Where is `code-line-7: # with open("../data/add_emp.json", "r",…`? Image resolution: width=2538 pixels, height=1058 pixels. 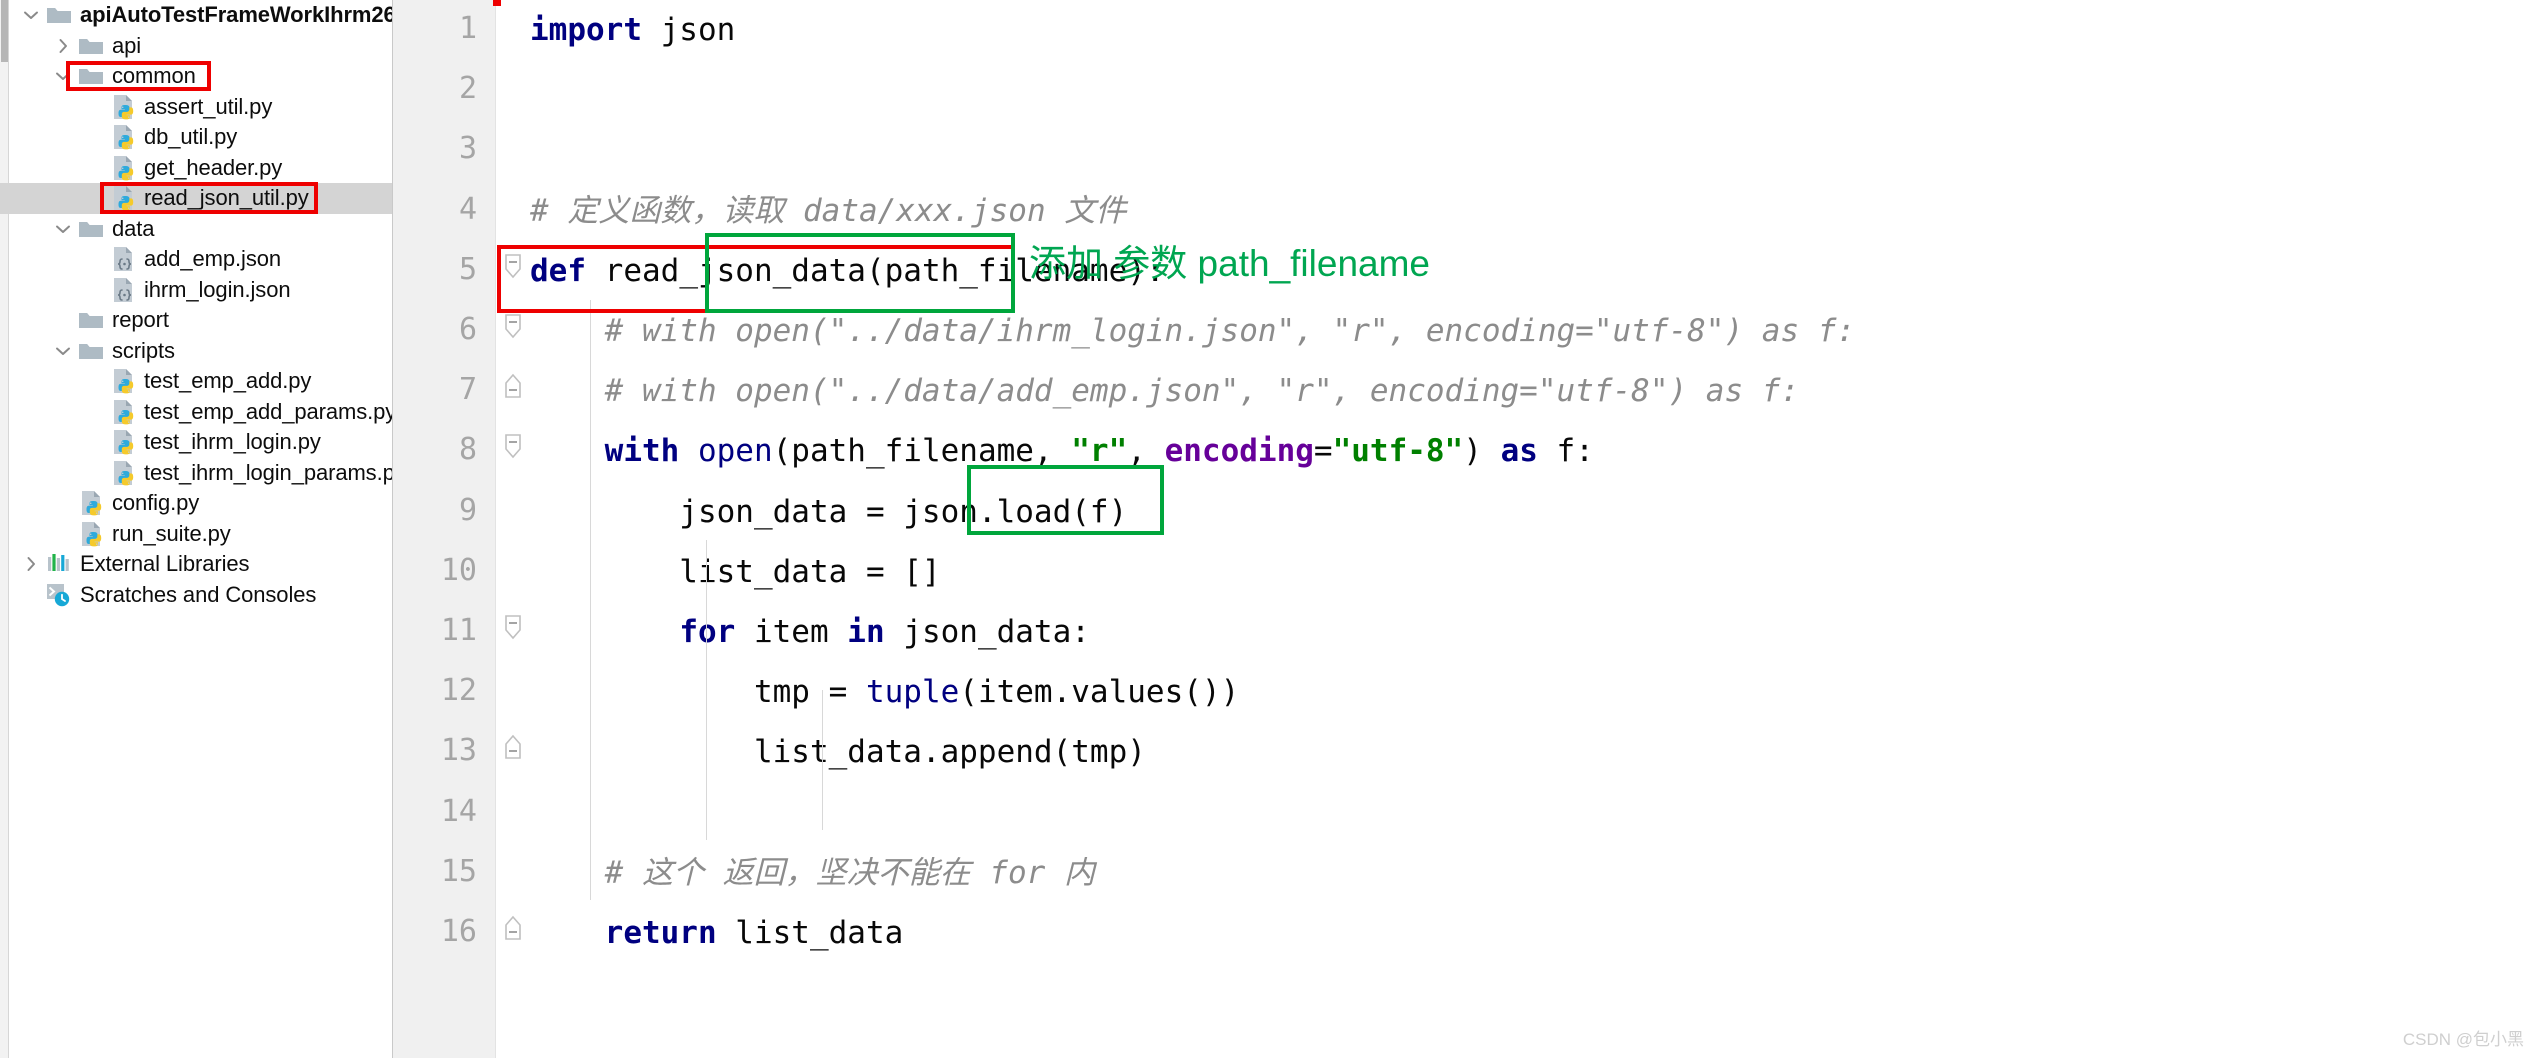 code-line-7: # with open("../data/add_emp.json", "r",… is located at coordinates (1164, 391).